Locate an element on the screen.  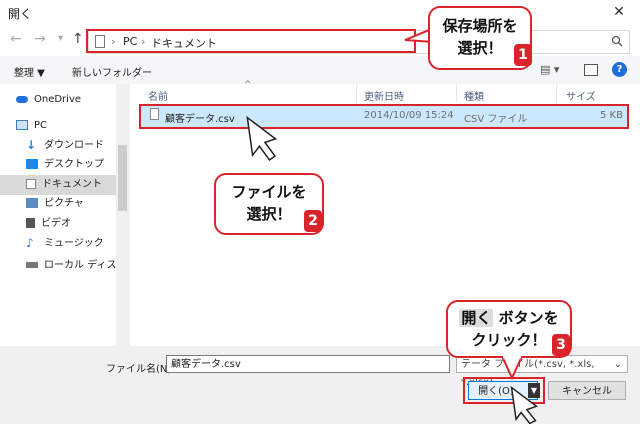
forward-arrow-icon: → is located at coordinates (40, 39).